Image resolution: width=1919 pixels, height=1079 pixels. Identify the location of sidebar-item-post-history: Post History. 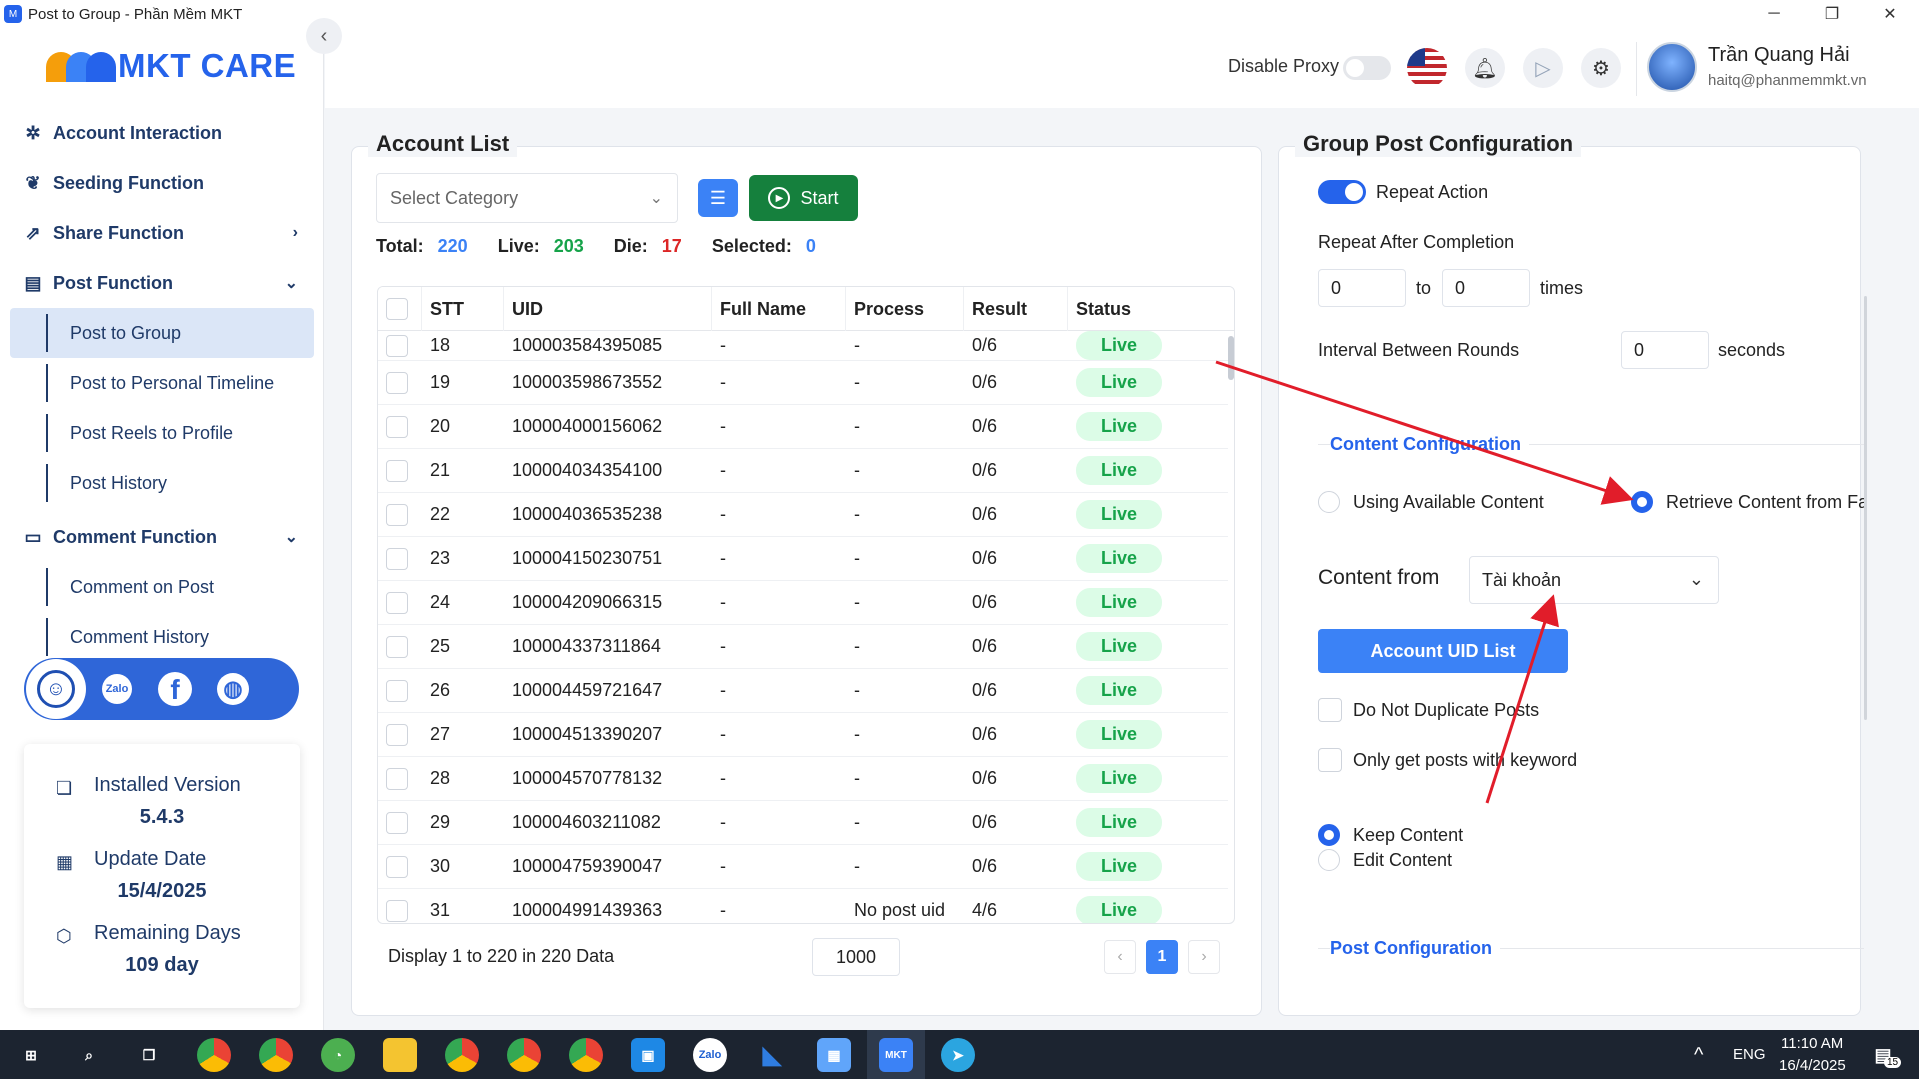
(162, 483).